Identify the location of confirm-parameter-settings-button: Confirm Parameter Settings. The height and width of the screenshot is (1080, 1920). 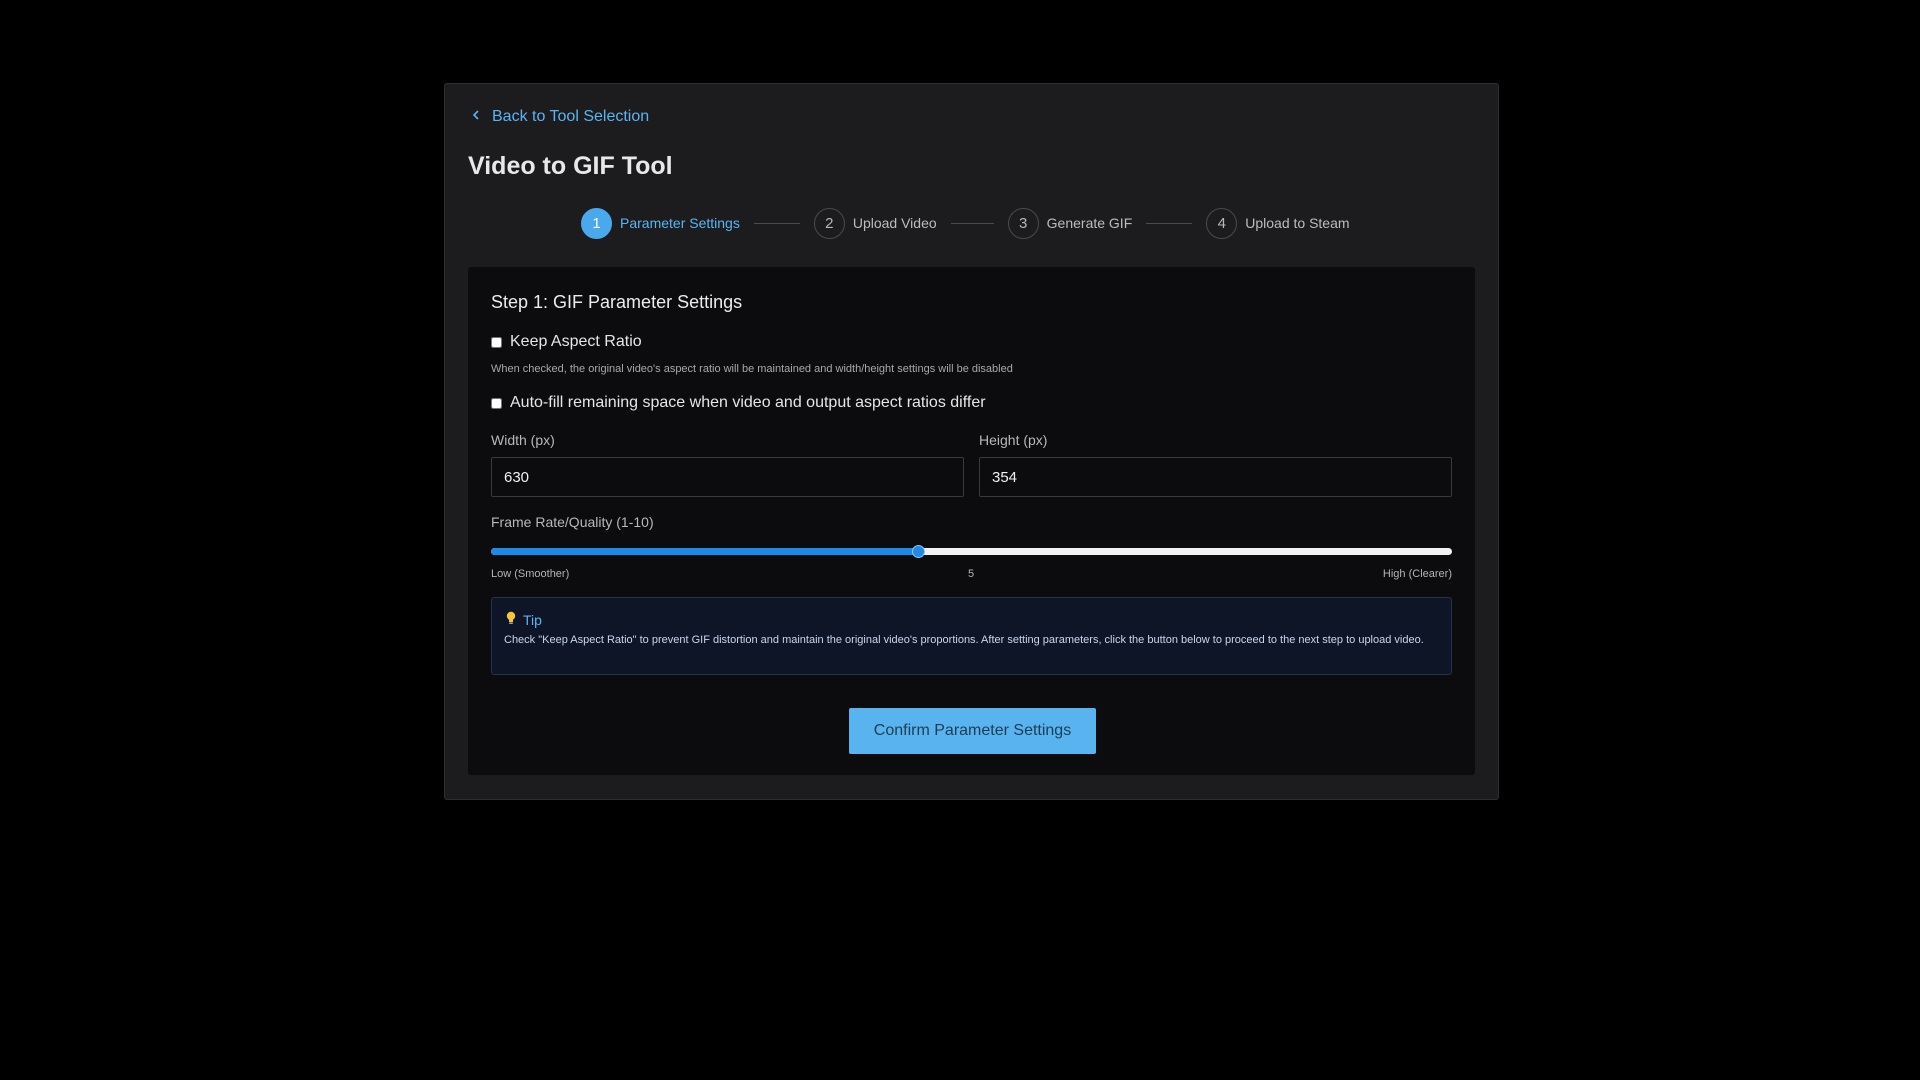
(972, 731).